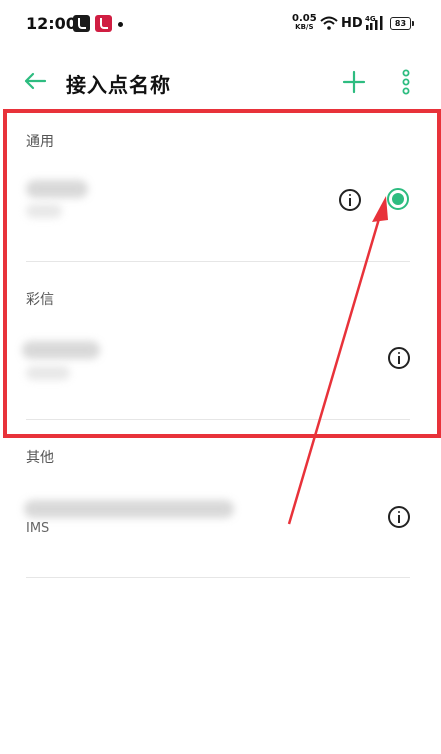 The height and width of the screenshot is (754, 441). What do you see at coordinates (120, 24) in the screenshot?
I see `notification-dot-icon` at bounding box center [120, 24].